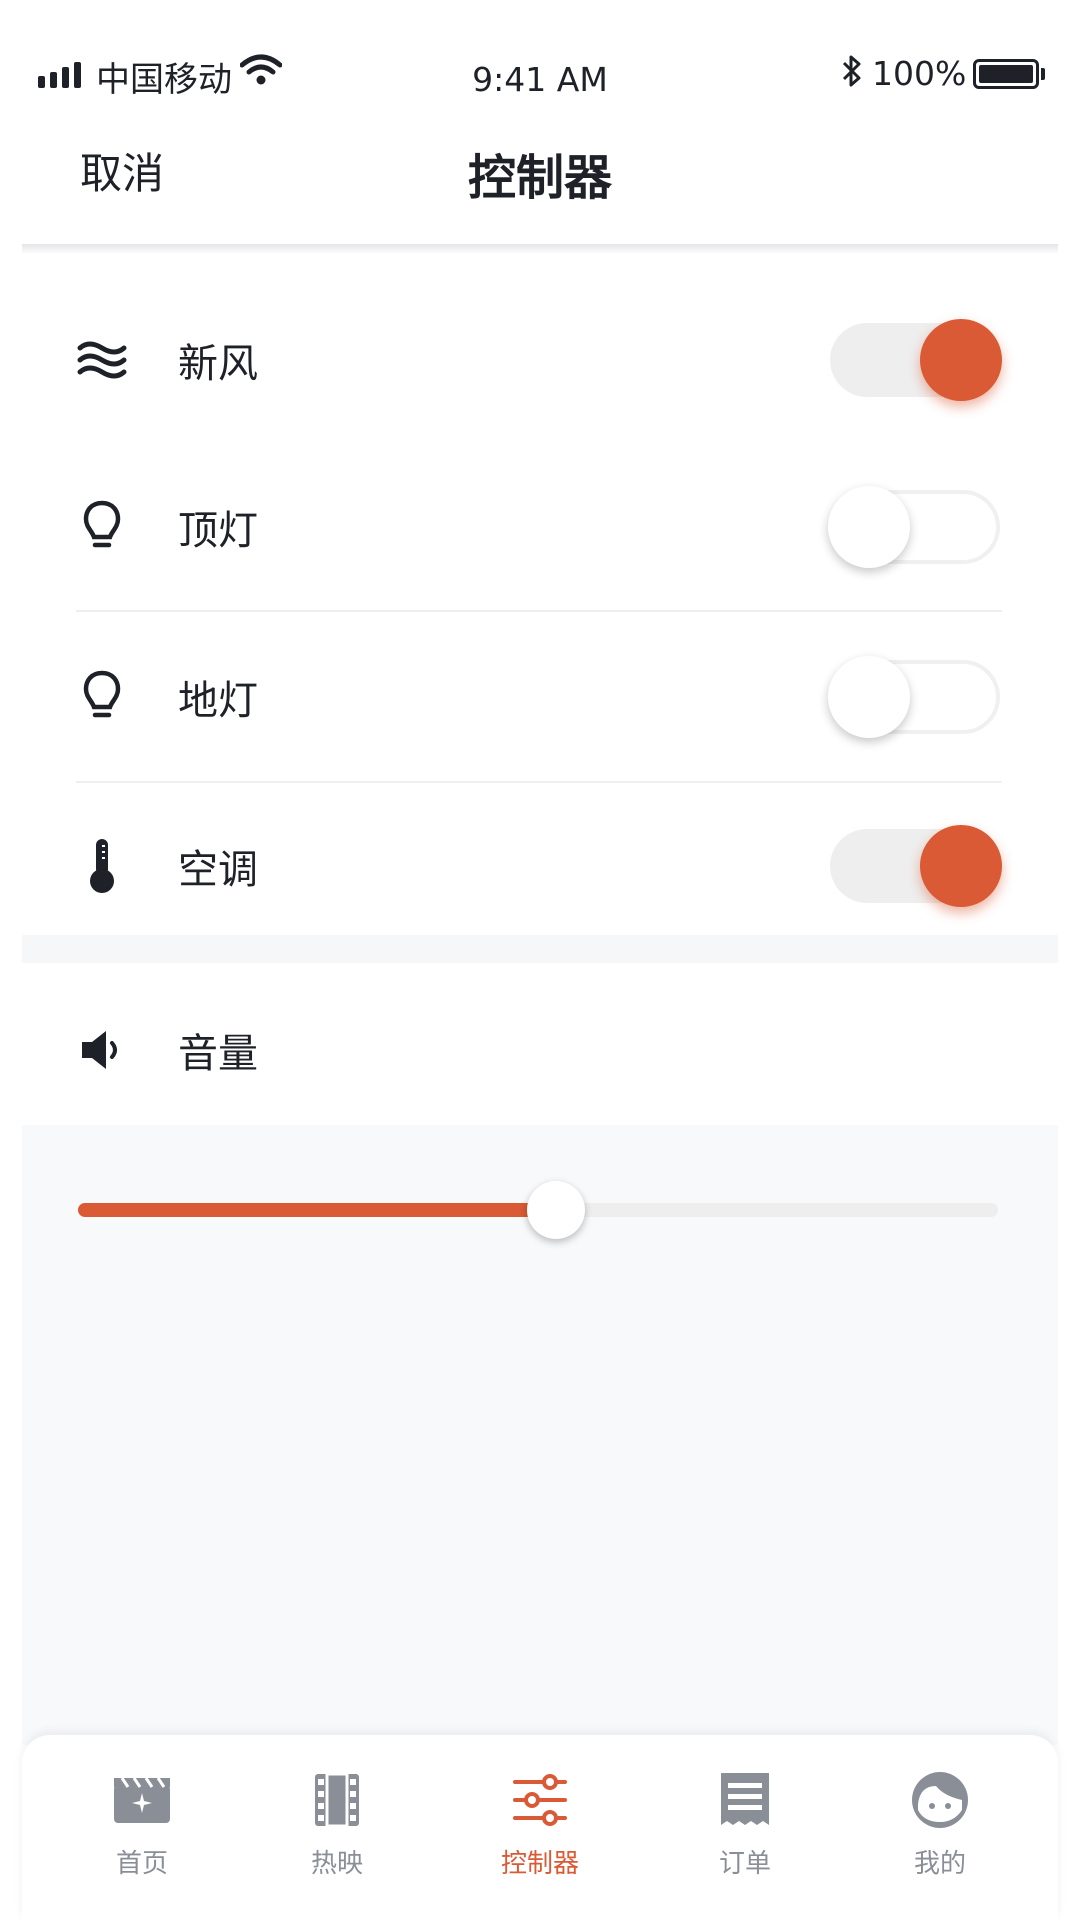 The height and width of the screenshot is (1920, 1080). Describe the element at coordinates (540, 1050) in the screenshot. I see `volume-row: 音量` at that location.